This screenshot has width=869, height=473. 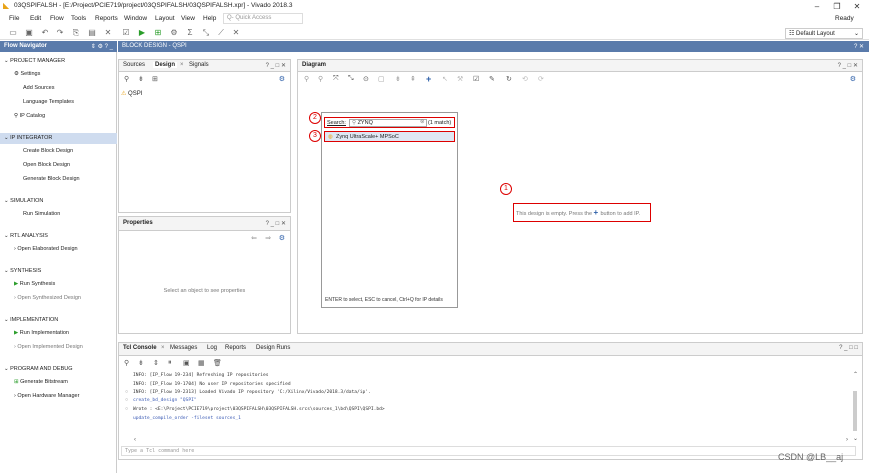 What do you see at coordinates (848, 348) in the screenshot?
I see `tcl-panel-controls: ? _ □ □` at bounding box center [848, 348].